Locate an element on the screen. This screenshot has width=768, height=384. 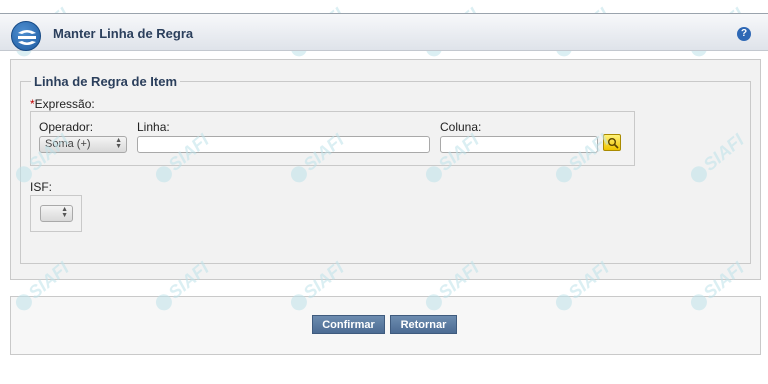
line-label: Linha: is located at coordinates (153, 127).